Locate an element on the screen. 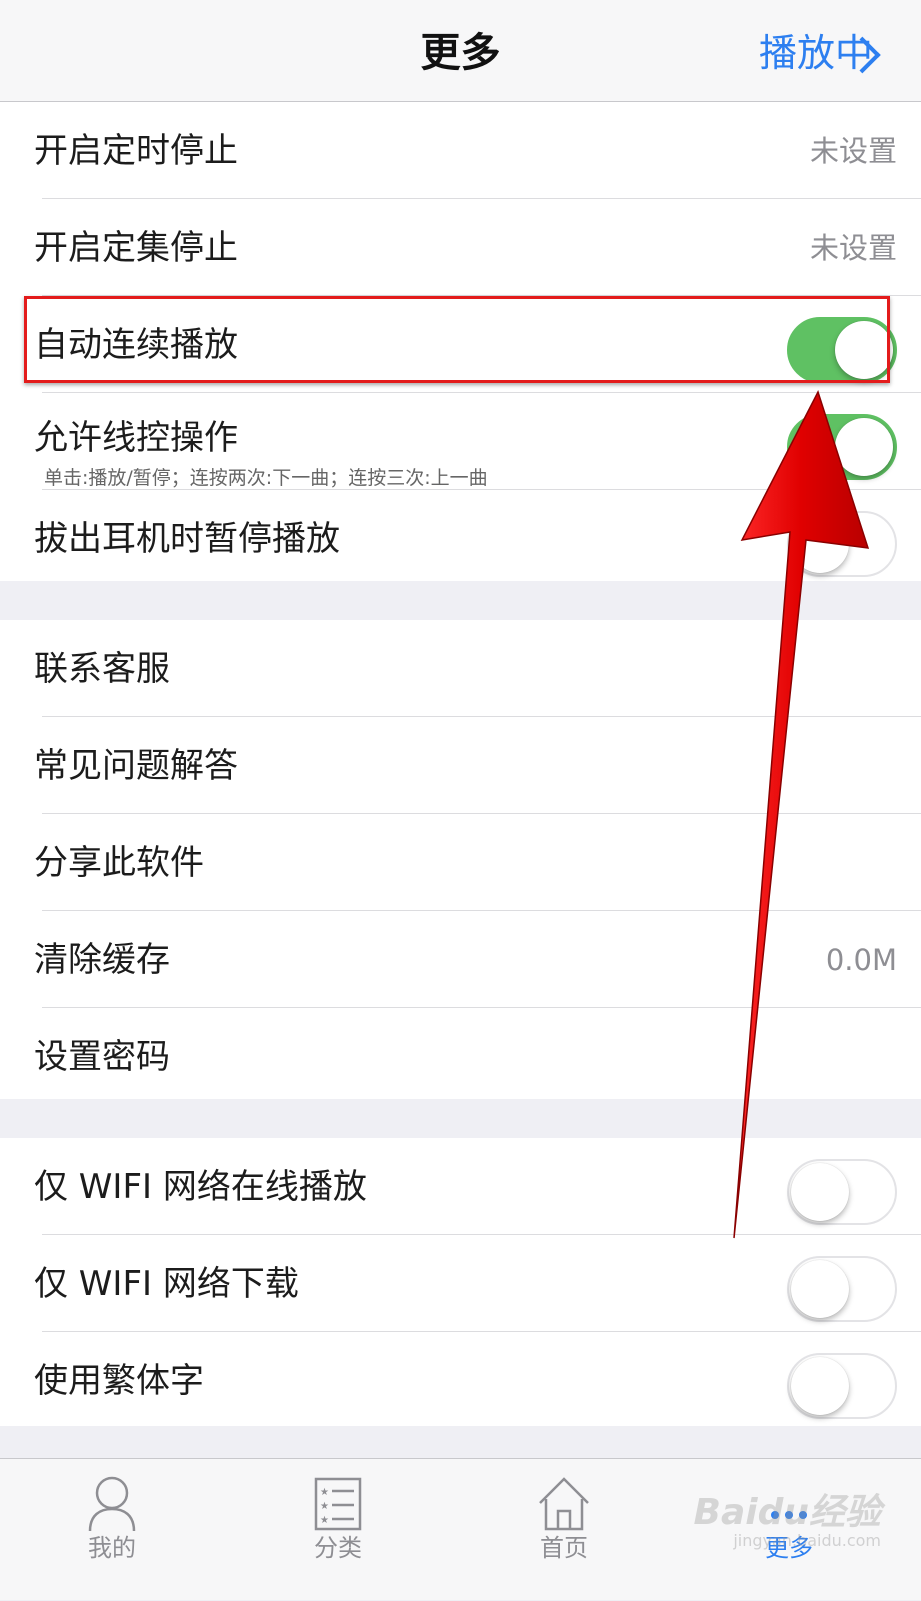 This screenshot has width=921, height=1601. wifi-download-toggle is located at coordinates (842, 1289).